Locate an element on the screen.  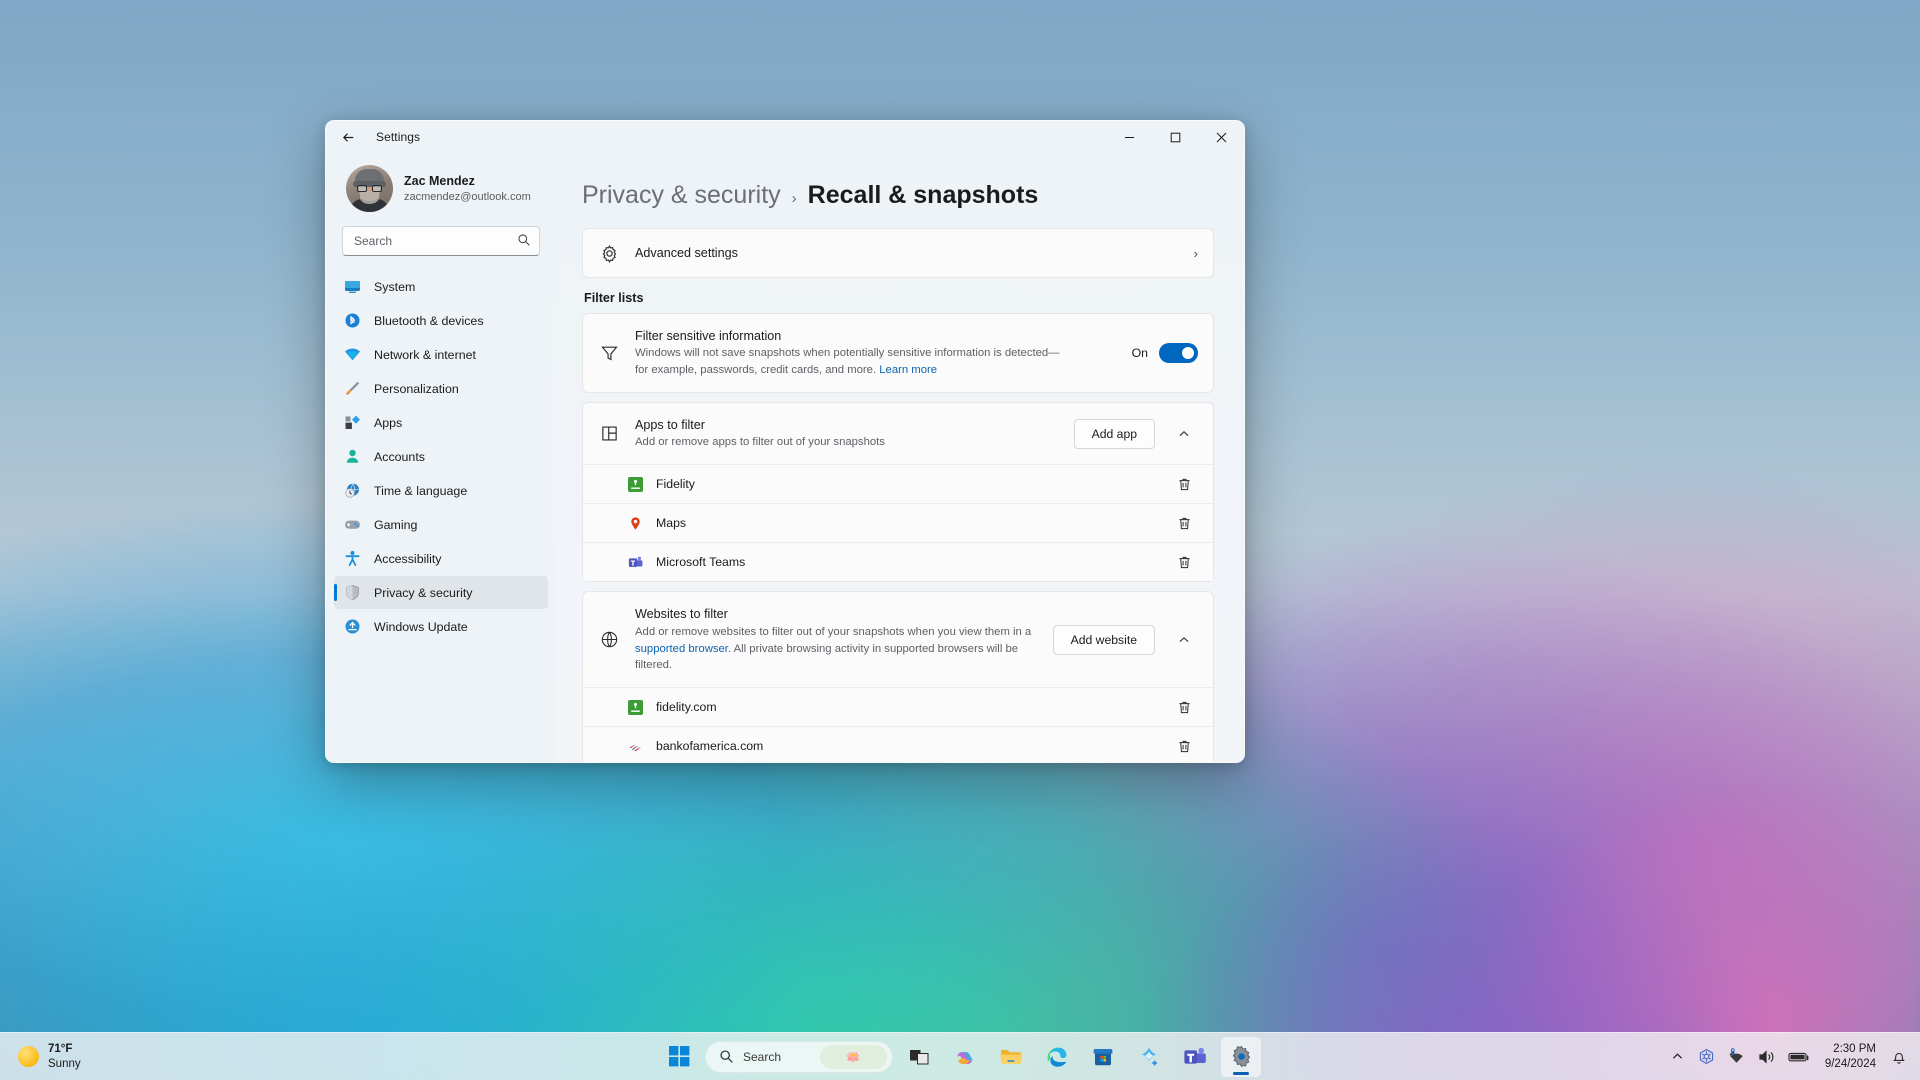
filter-sensitive-toggle is located at coordinates (1178, 353).